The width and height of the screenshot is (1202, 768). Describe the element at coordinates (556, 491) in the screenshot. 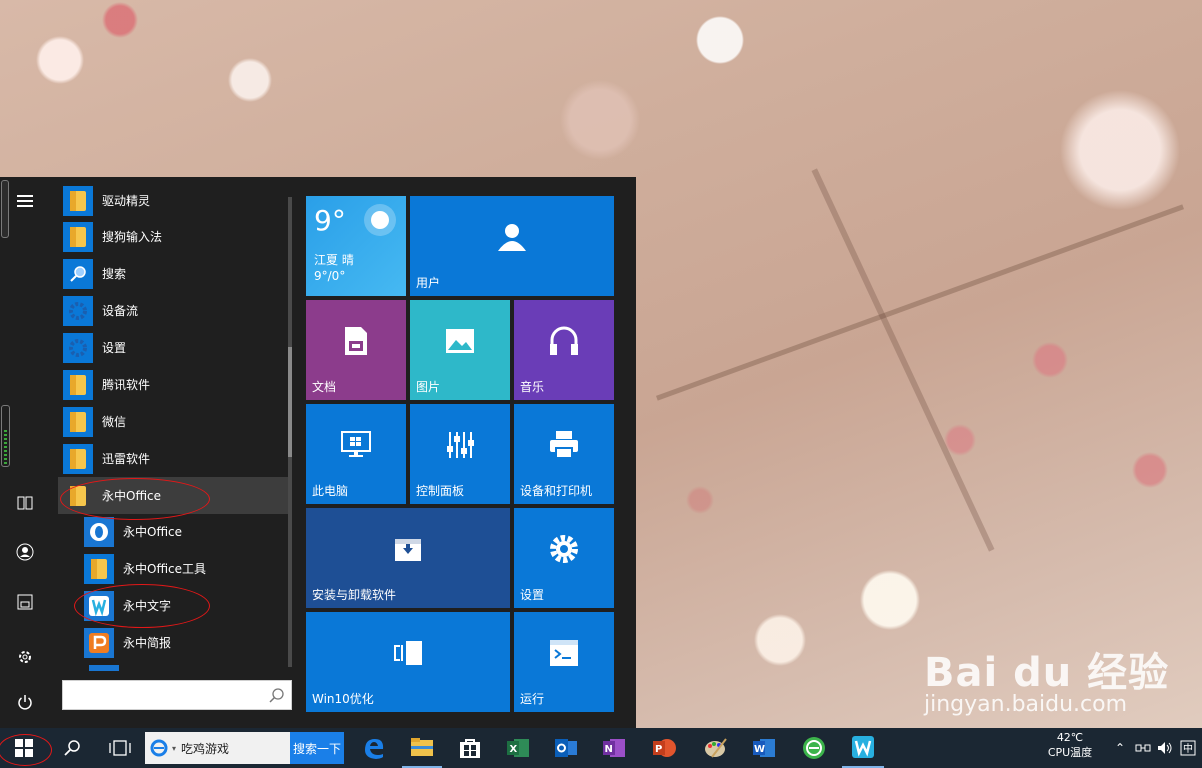

I see `tile-label: 设备和打印机` at that location.